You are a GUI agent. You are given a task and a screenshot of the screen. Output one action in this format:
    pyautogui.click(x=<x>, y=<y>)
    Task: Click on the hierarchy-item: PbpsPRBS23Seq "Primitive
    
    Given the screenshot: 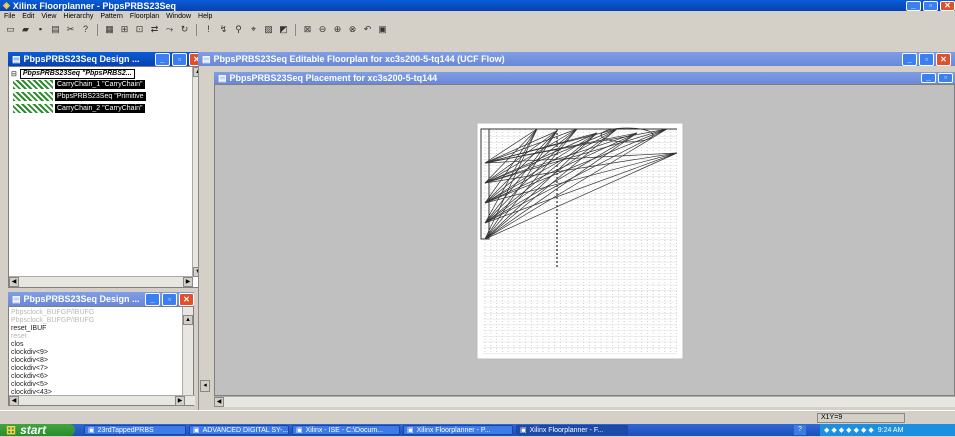 What is the action you would take?
    pyautogui.click(x=79, y=96)
    